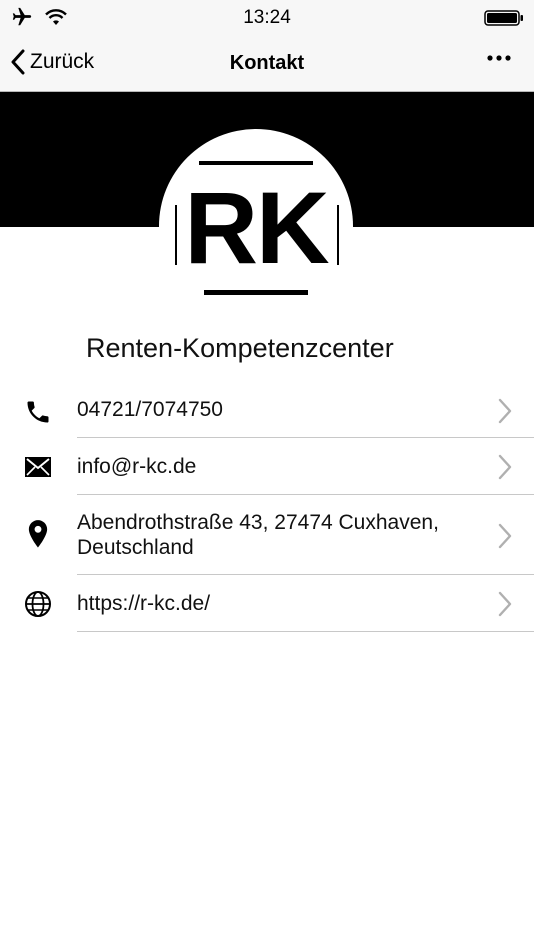 The image size is (534, 950). What do you see at coordinates (240, 348) in the screenshot?
I see `company-name: Renten-Kompetenzcenter` at bounding box center [240, 348].